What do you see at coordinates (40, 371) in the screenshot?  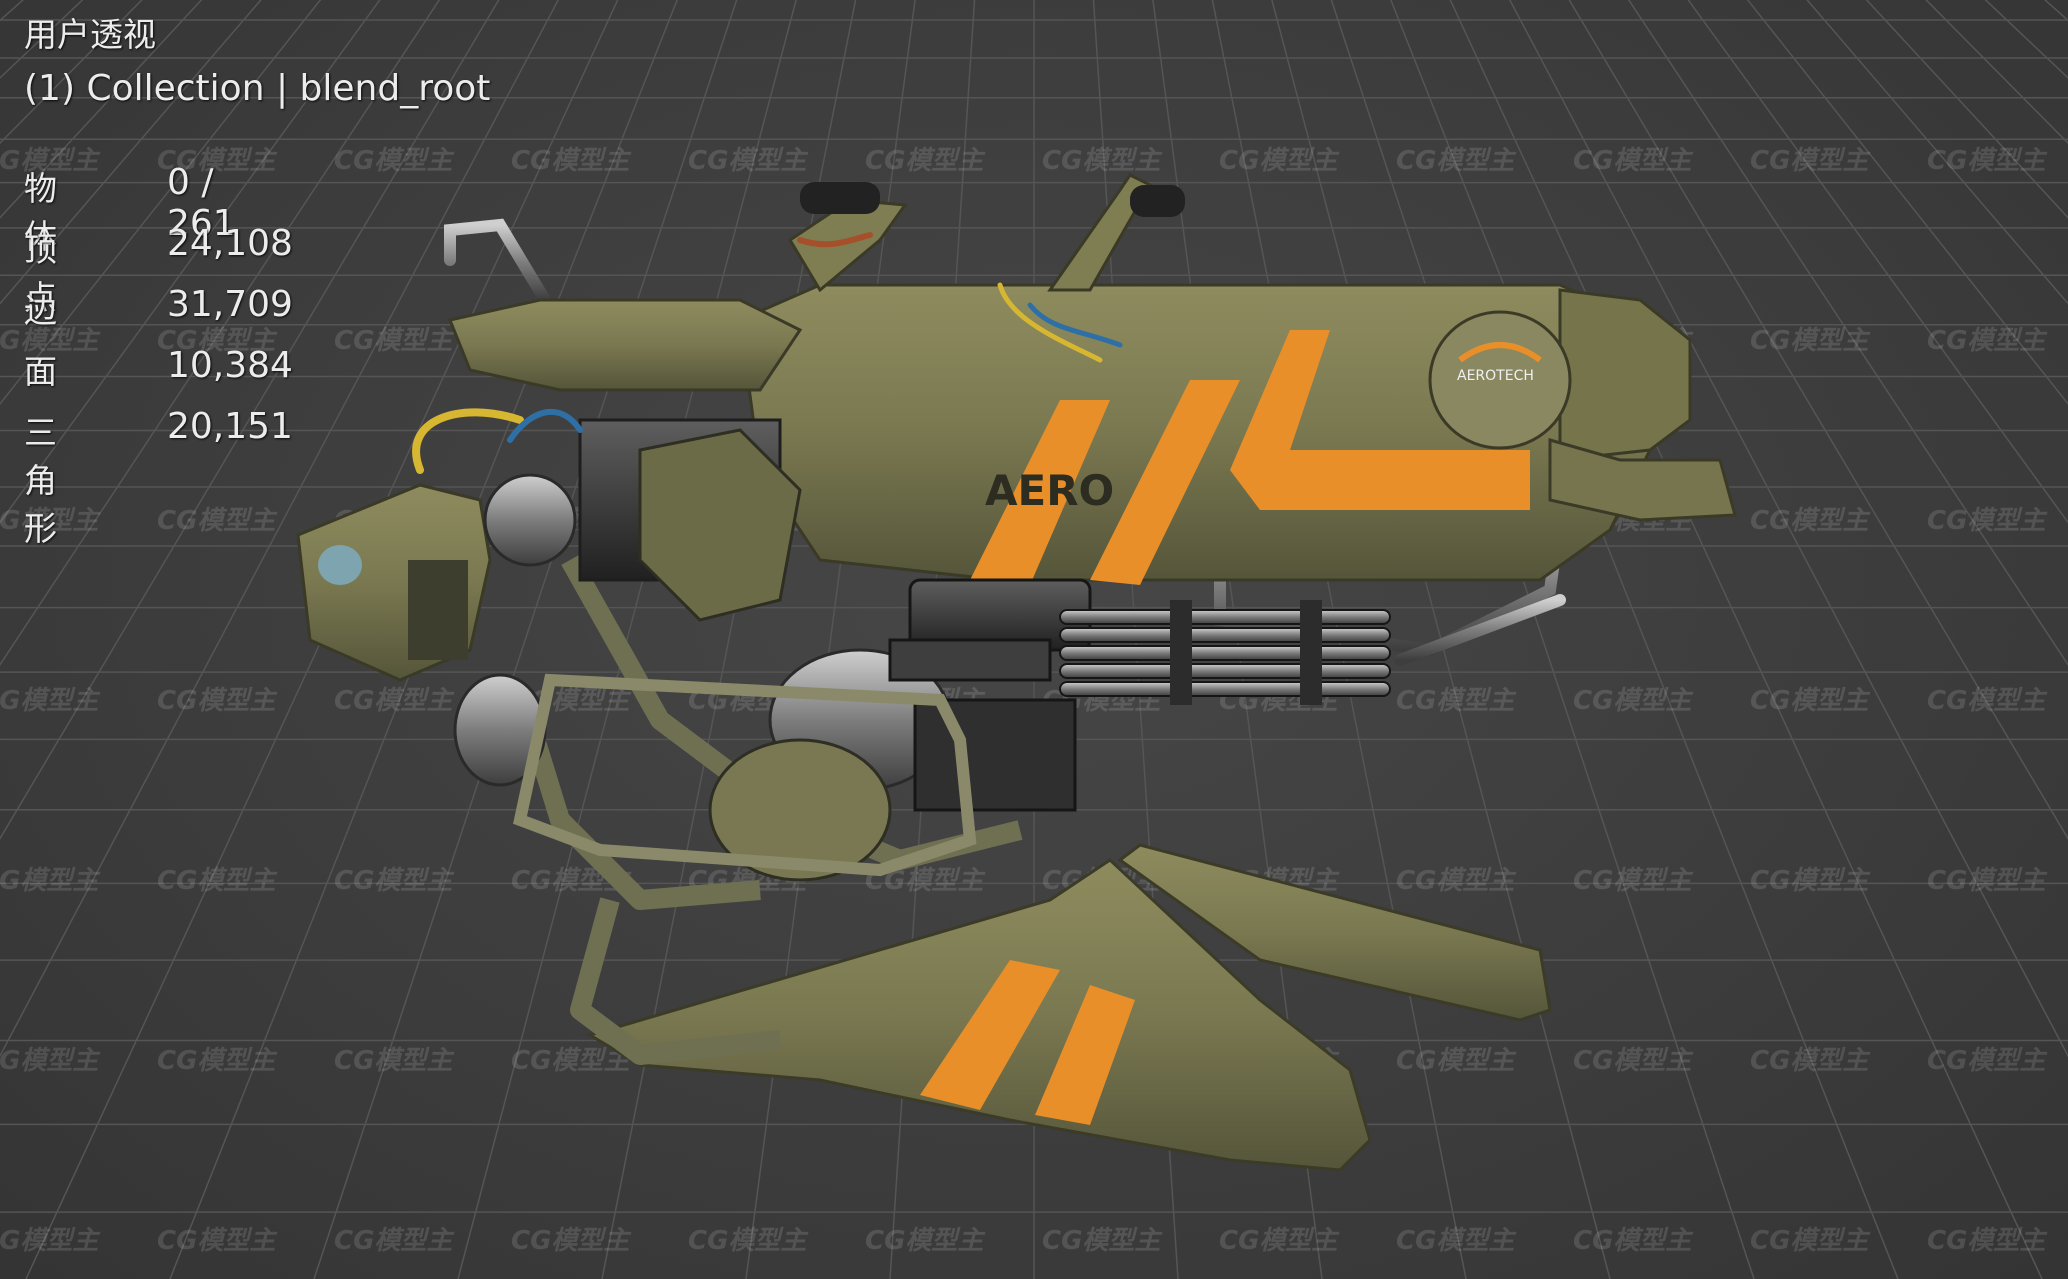 I see `stat-label: 面` at bounding box center [40, 371].